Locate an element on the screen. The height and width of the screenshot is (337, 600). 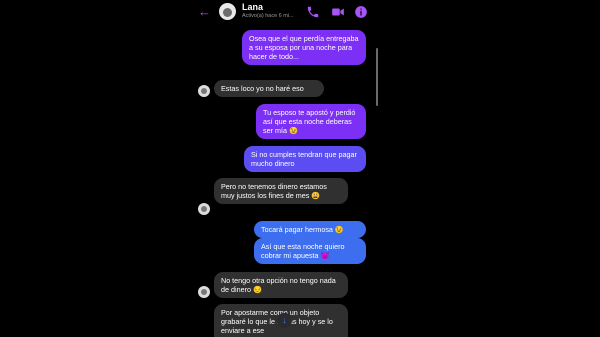
message-text: Estas loco yo no haré eso is located at coordinates (262, 88).